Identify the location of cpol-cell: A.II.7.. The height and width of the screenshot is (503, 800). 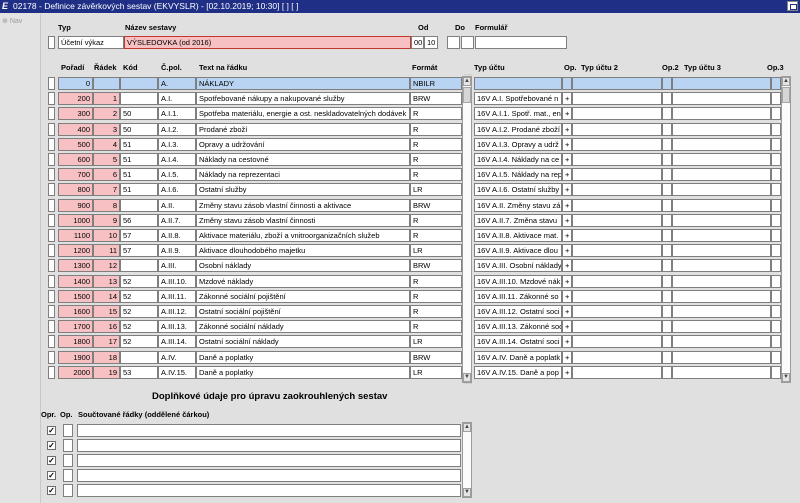
(177, 220).